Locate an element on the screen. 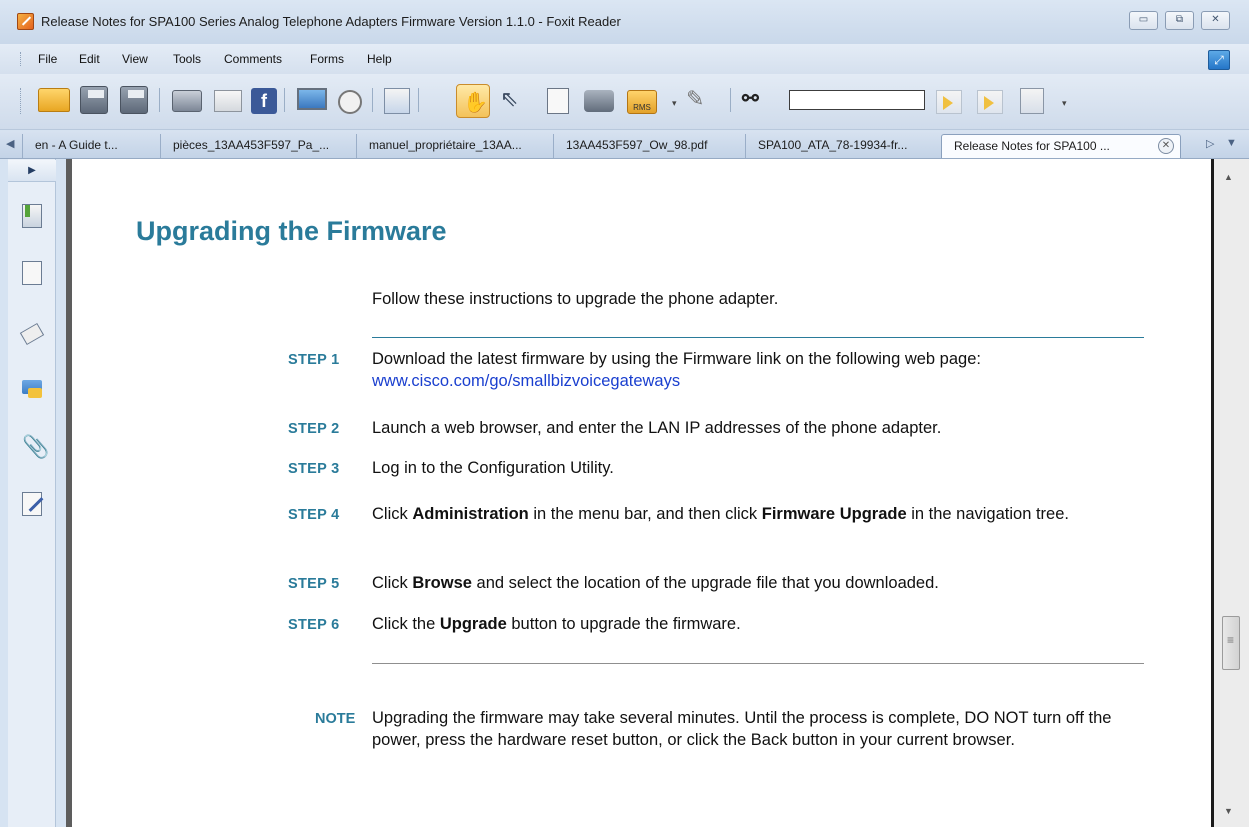 The width and height of the screenshot is (1249, 827). pages-thumbnail-icon is located at coordinates (32, 273).